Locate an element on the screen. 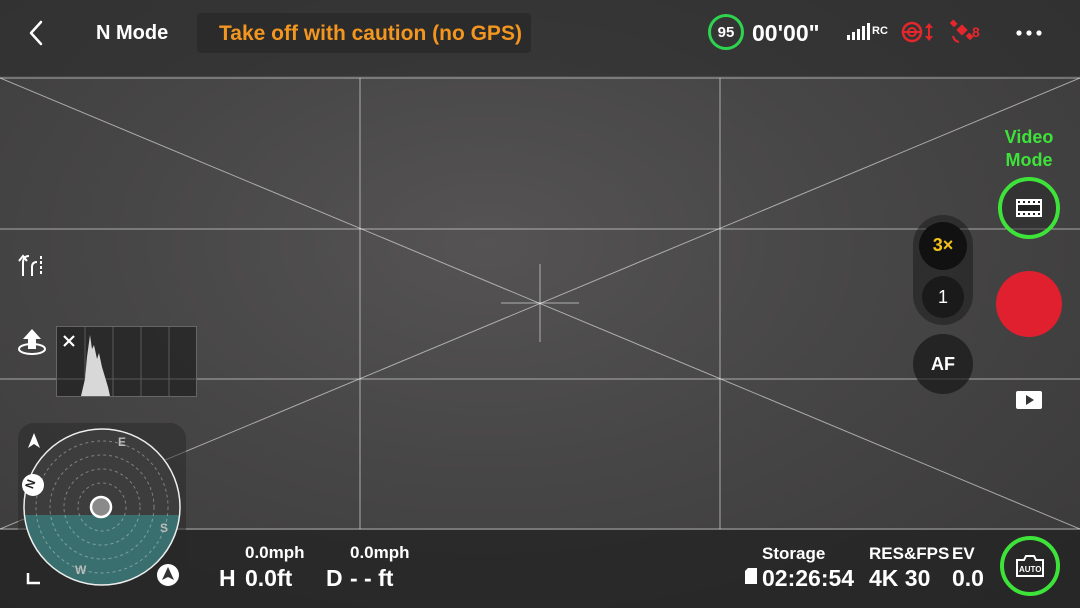 This screenshot has height=608, width=1080. back-arrow-icon is located at coordinates (37, 33).